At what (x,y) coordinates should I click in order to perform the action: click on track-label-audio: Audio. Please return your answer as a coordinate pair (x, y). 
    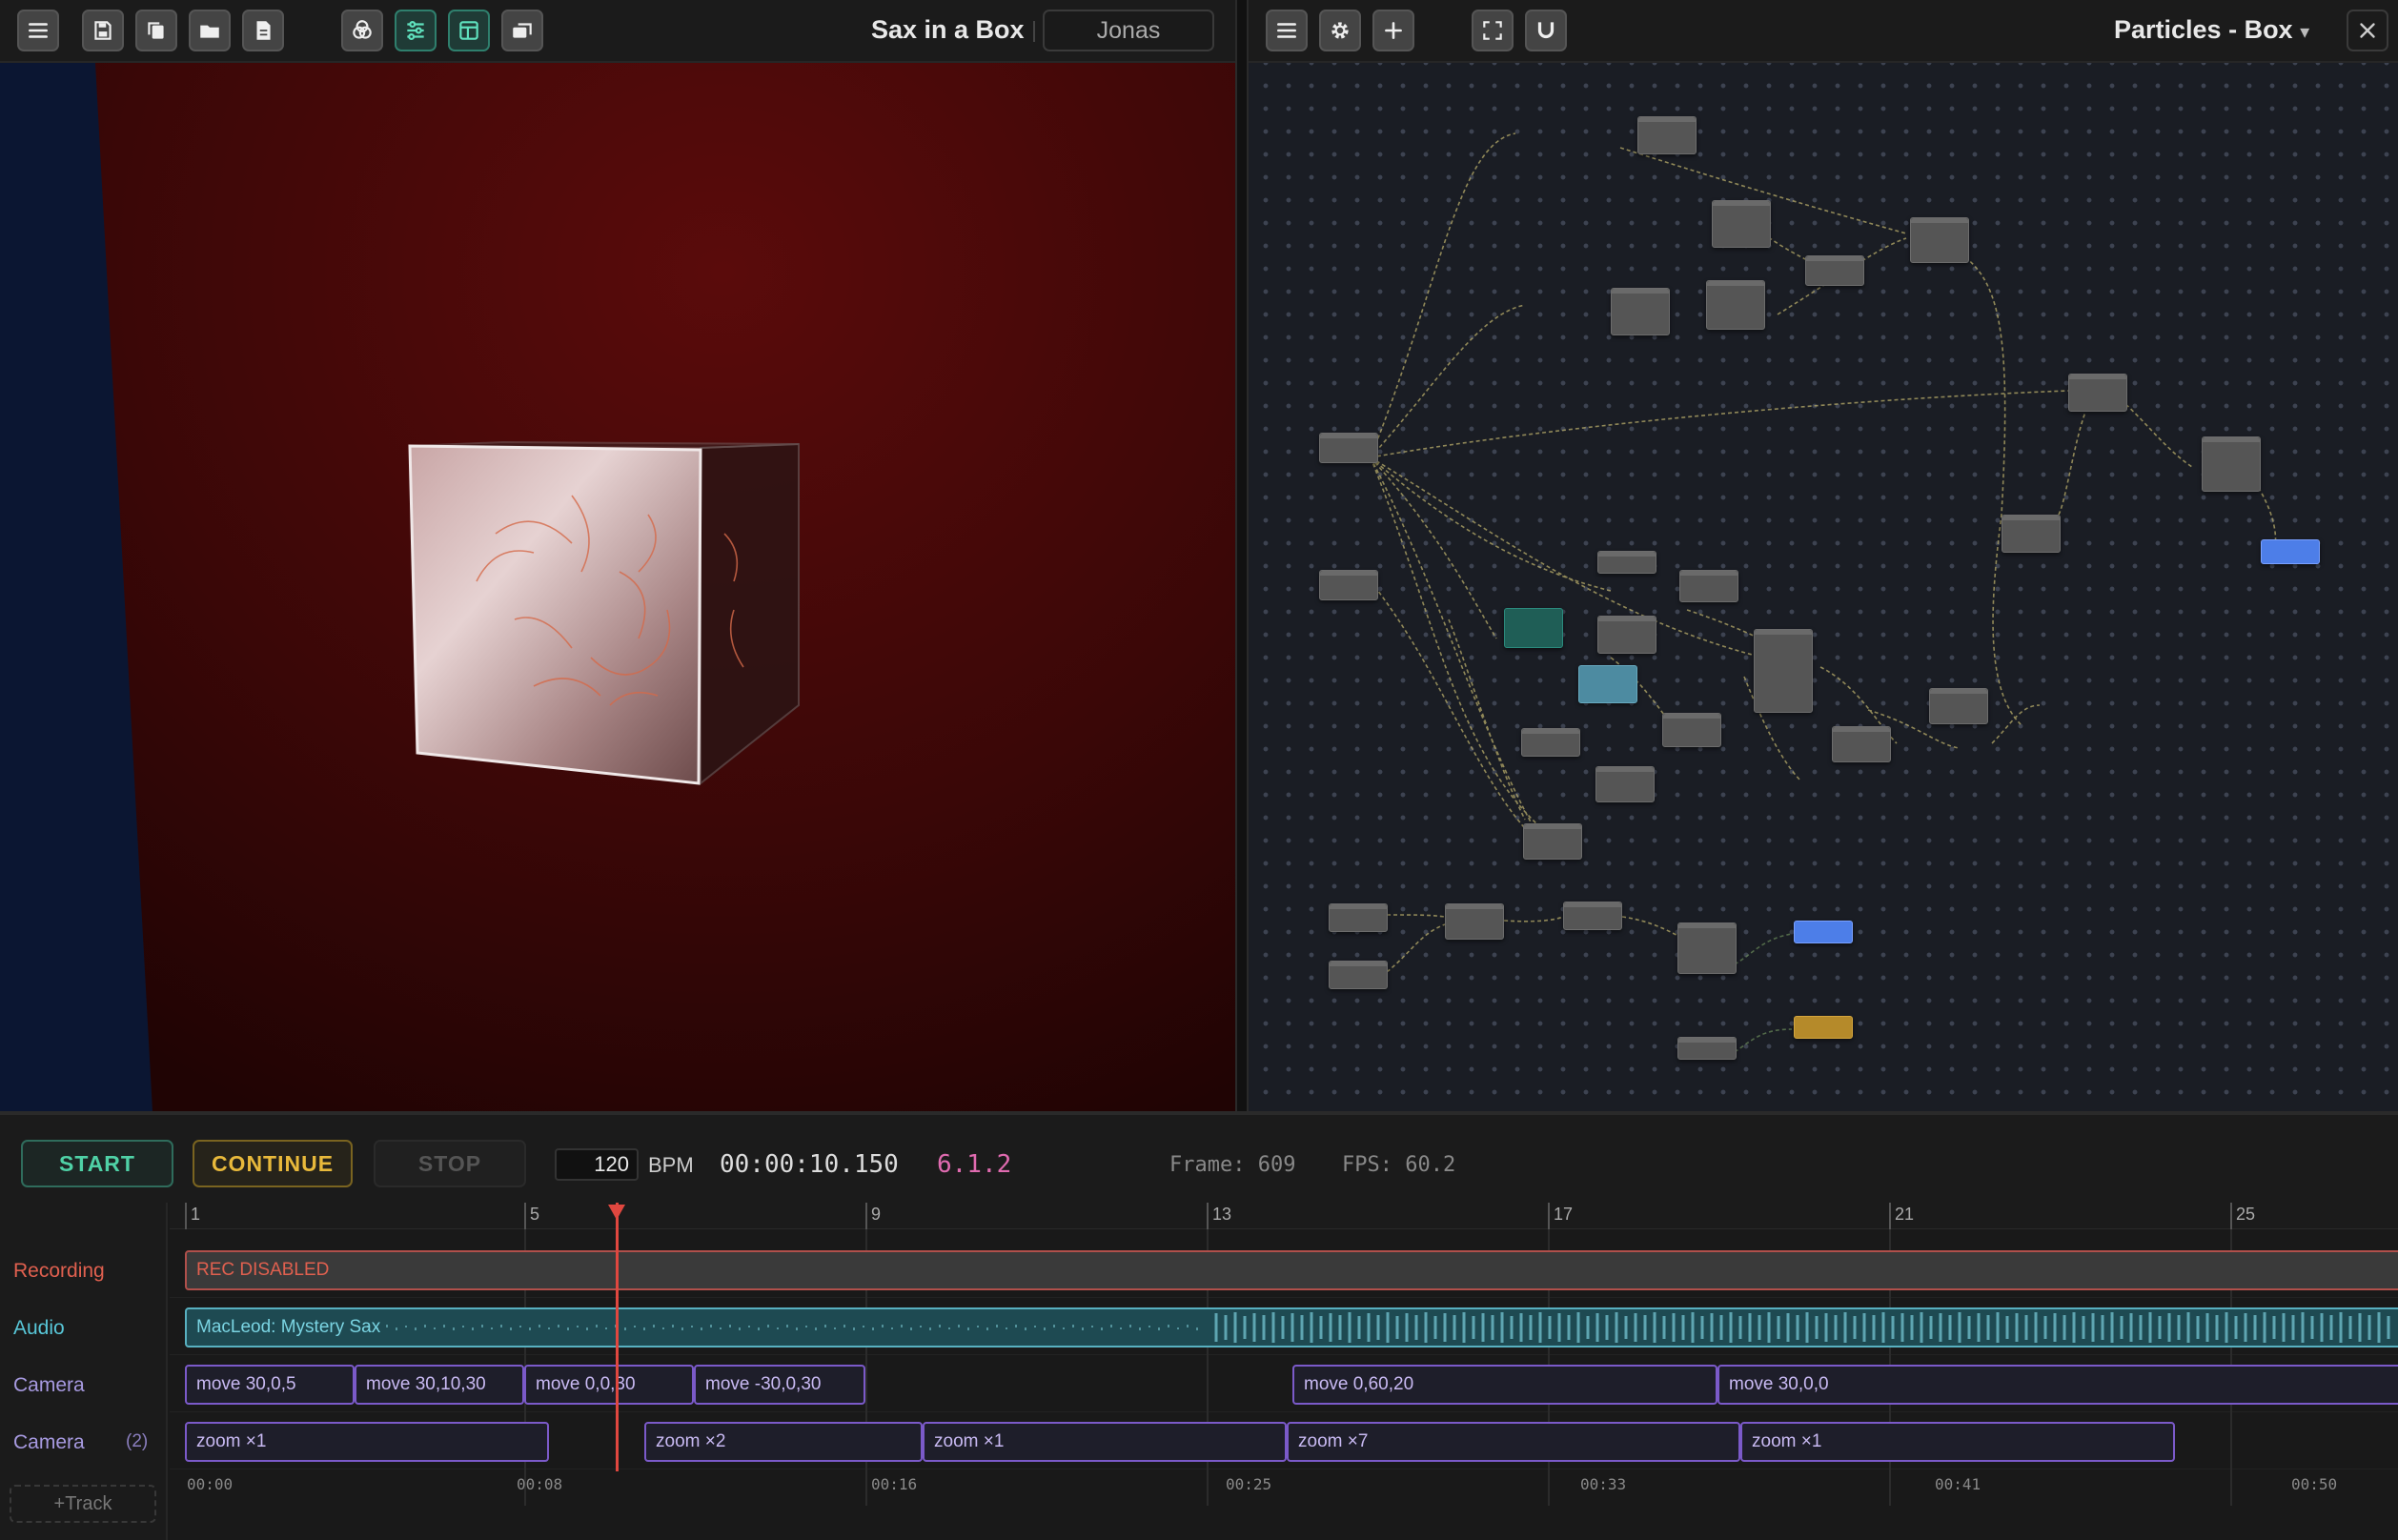
    Looking at the image, I should click on (39, 1328).